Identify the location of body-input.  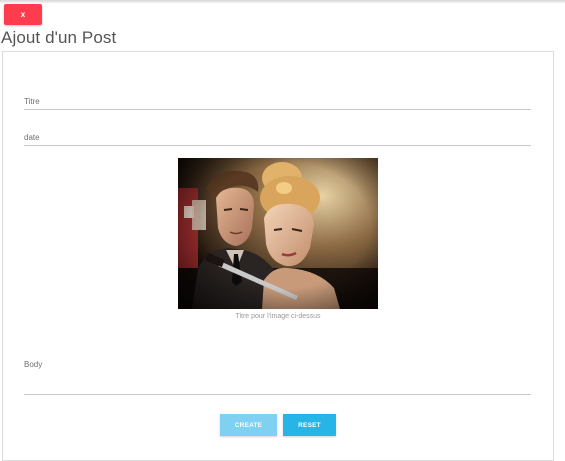
(277, 376).